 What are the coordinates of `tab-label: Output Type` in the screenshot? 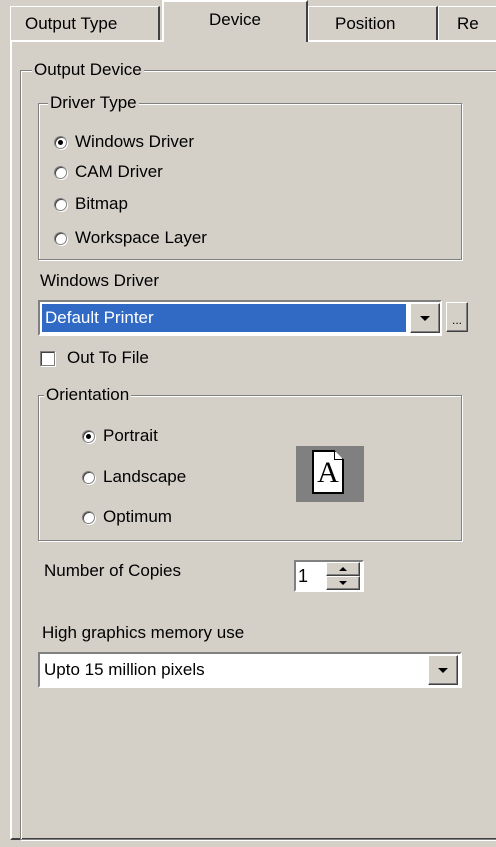 It's located at (71, 23).